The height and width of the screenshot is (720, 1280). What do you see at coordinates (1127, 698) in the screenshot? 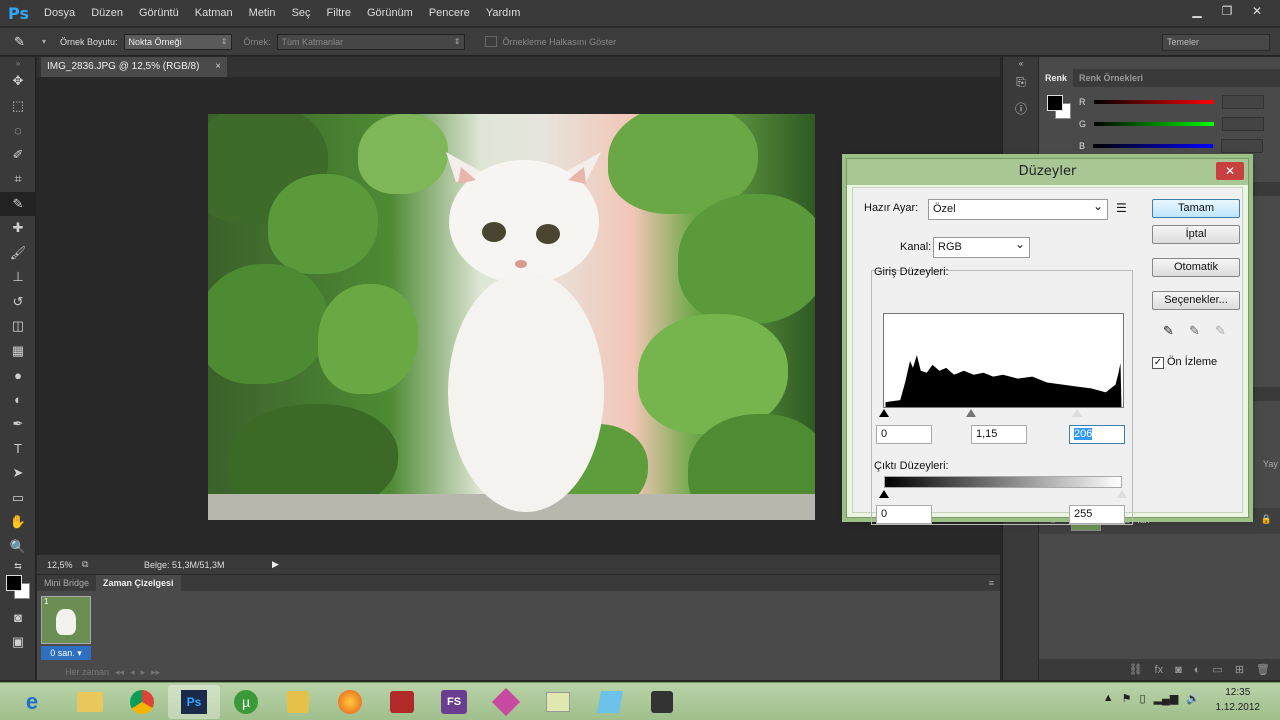
I see `flag-icon: ⚑` at bounding box center [1127, 698].